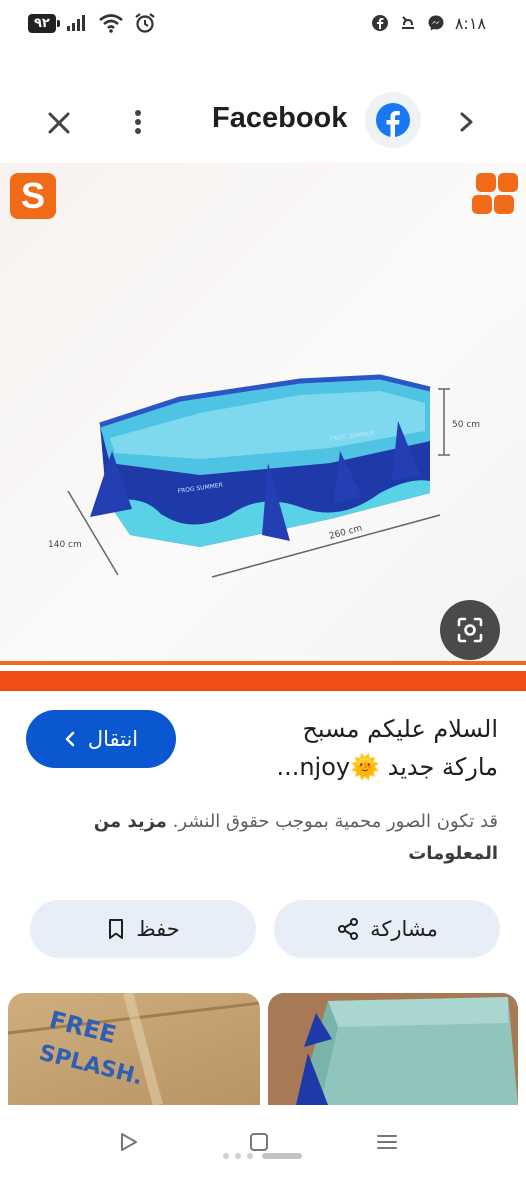 This screenshot has height=1178, width=526. I want to click on home-square-icon, so click(259, 1142).